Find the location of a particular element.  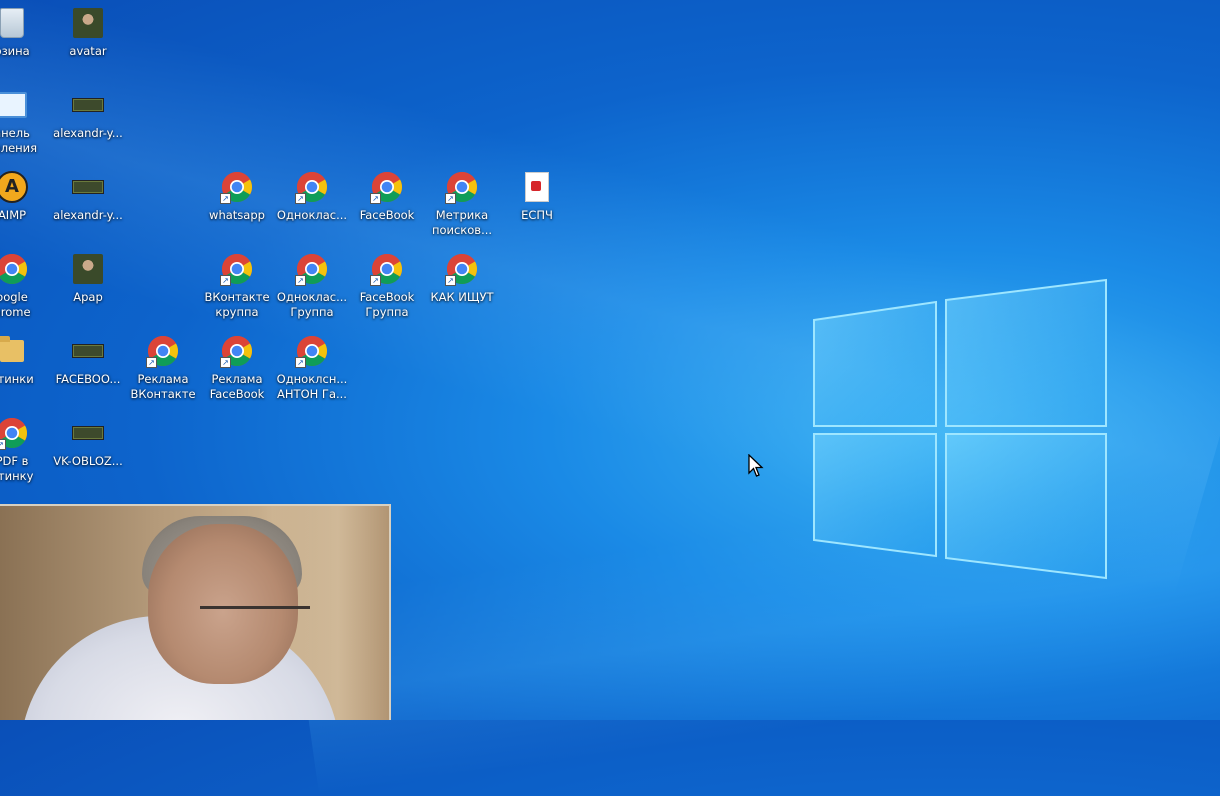

desktop-icon-label: whatsapp is located at coordinates (237, 215).